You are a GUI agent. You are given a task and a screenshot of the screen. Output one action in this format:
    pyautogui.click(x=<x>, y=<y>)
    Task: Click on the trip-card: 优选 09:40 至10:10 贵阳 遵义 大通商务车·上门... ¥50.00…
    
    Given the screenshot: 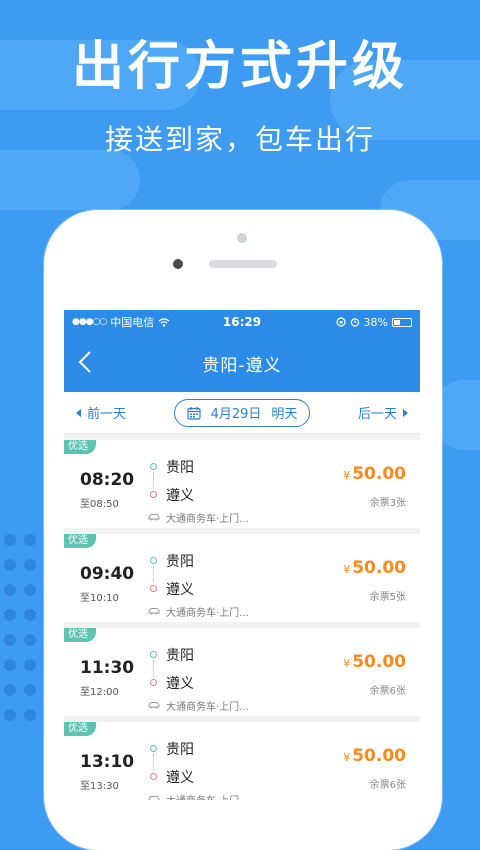 What is the action you would take?
    pyautogui.click(x=242, y=578)
    